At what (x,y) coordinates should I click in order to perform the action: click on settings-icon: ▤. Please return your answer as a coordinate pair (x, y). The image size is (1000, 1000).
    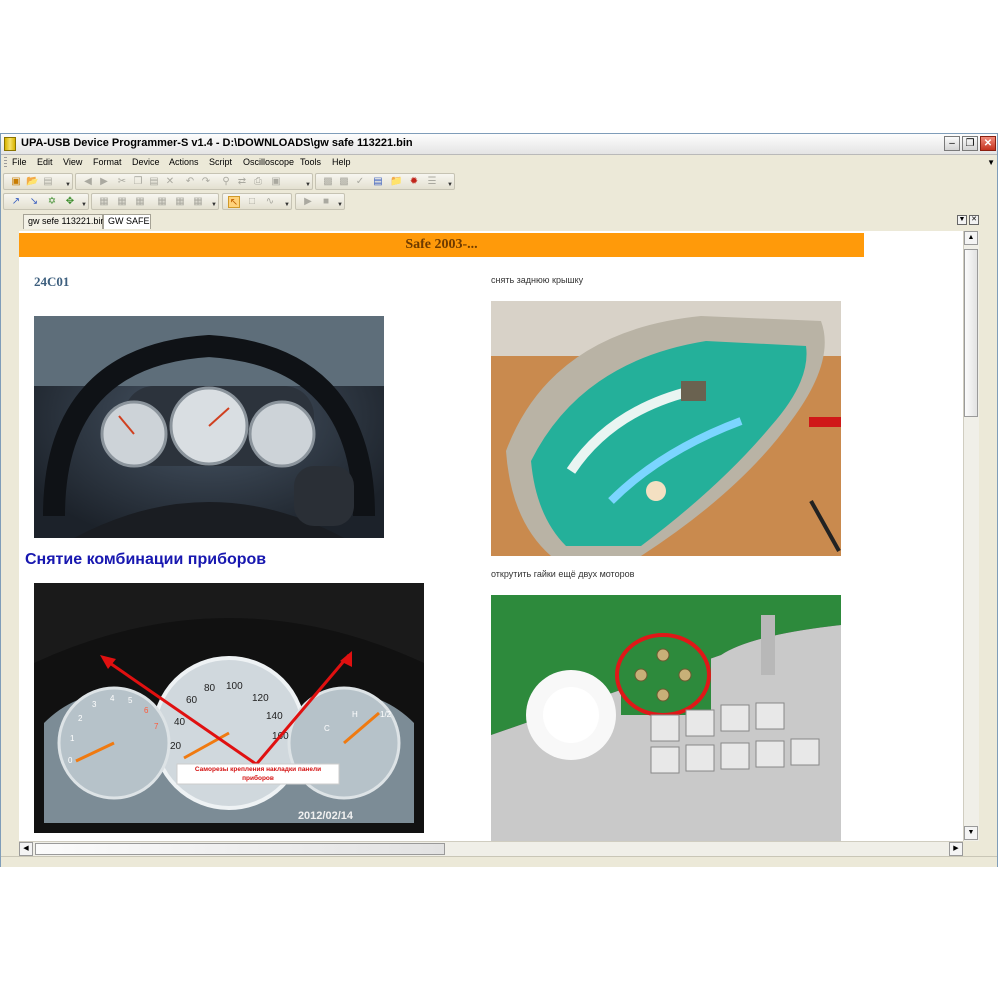
    Looking at the image, I should click on (378, 182).